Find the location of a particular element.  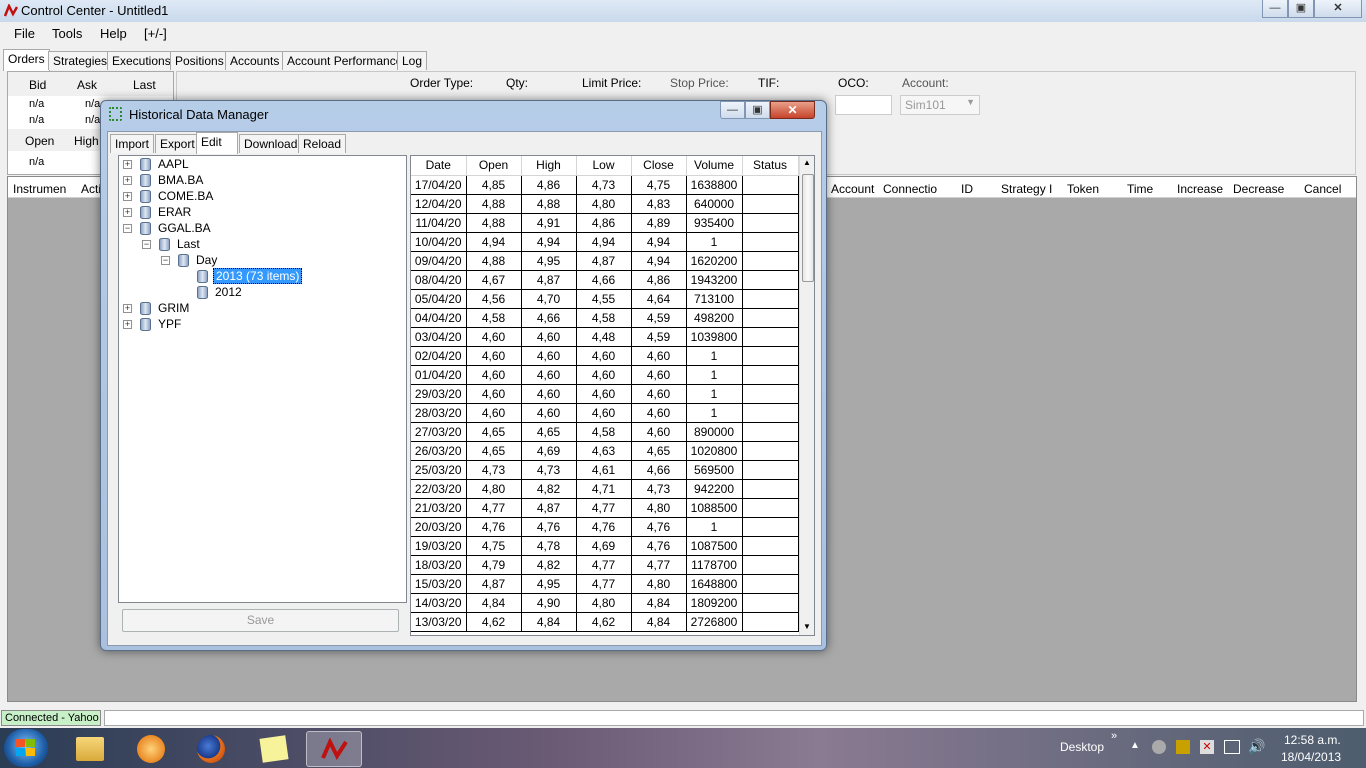

table-cell: 25/03/20 is located at coordinates (439, 470).